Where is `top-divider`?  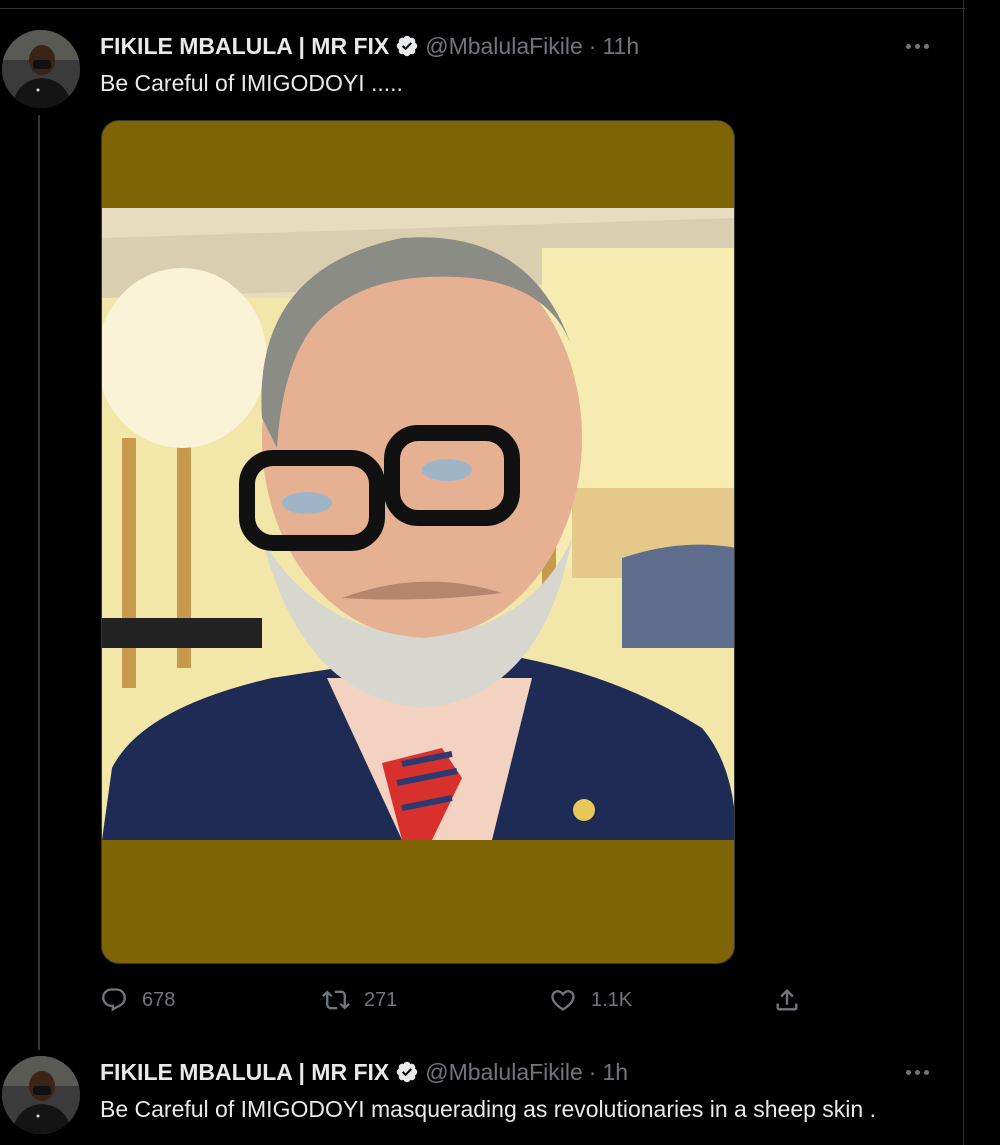
top-divider is located at coordinates (482, 4).